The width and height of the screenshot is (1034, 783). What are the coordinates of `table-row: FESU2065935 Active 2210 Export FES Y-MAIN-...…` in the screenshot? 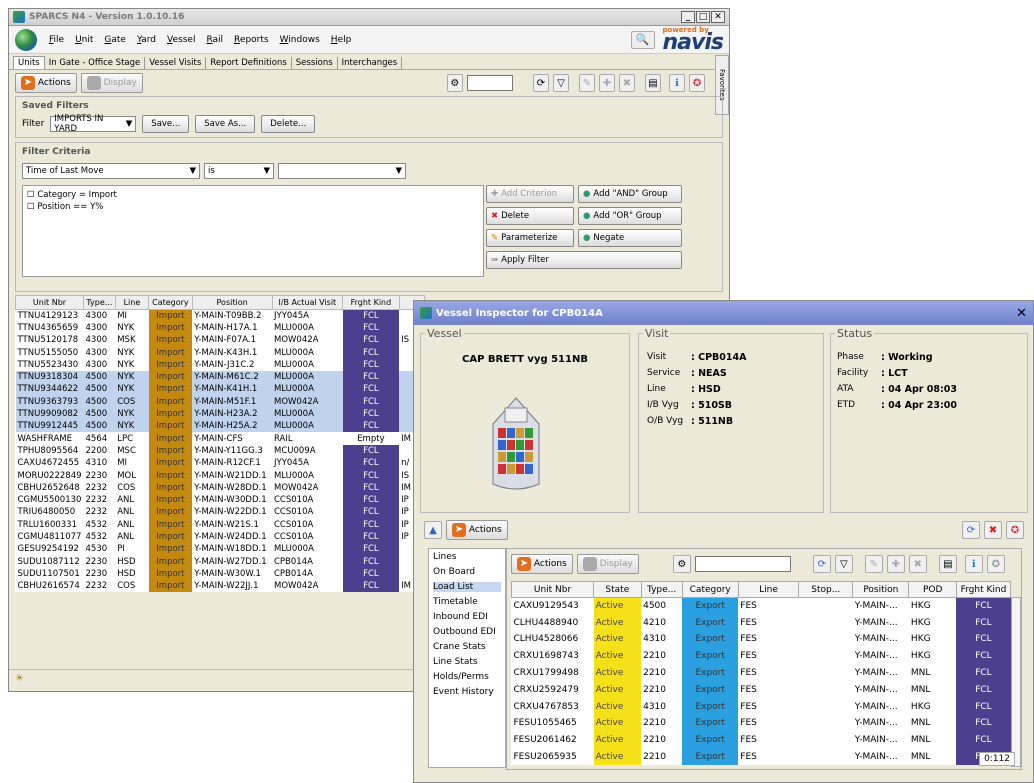 It's located at (761, 757).